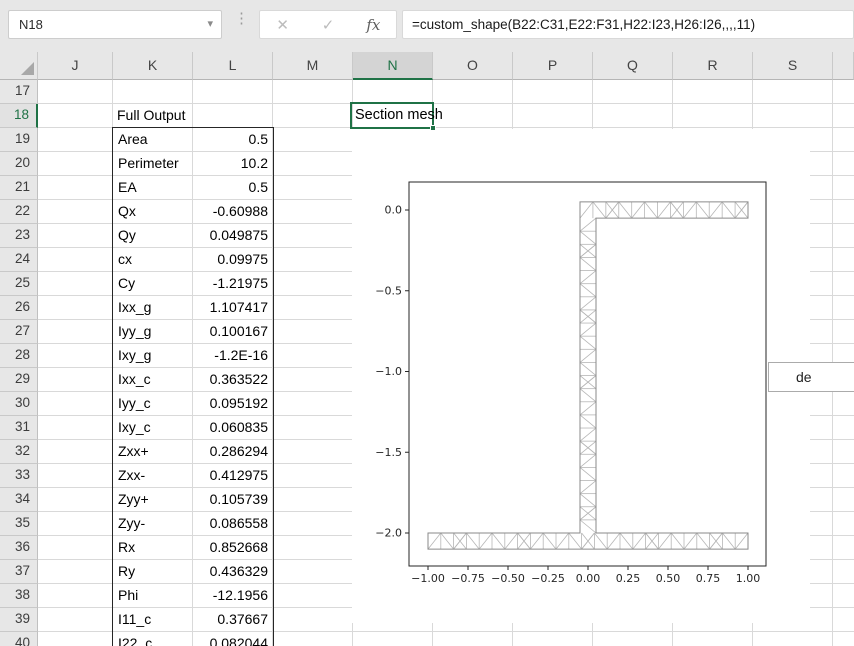  What do you see at coordinates (238, 547) in the screenshot?
I see `row-value: 0.852668` at bounding box center [238, 547].